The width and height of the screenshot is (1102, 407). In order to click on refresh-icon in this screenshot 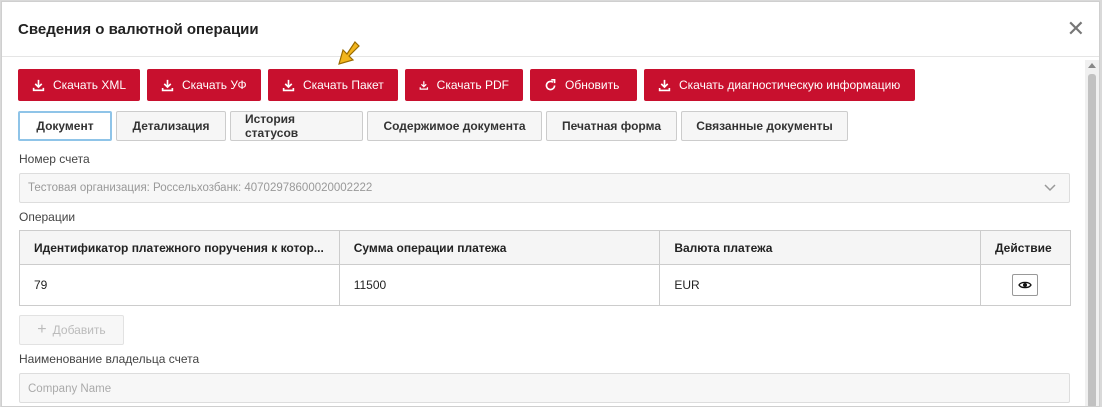, I will do `click(550, 84)`.